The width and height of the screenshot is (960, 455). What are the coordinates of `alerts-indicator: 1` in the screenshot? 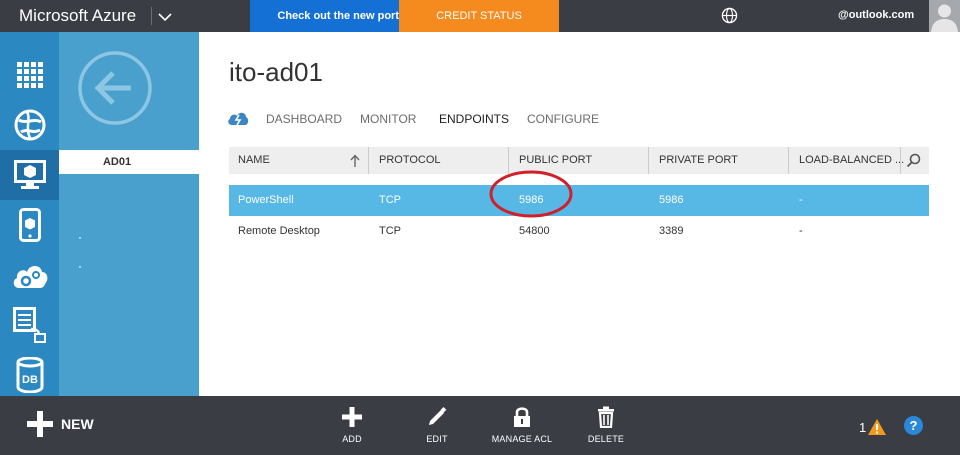 It's located at (873, 427).